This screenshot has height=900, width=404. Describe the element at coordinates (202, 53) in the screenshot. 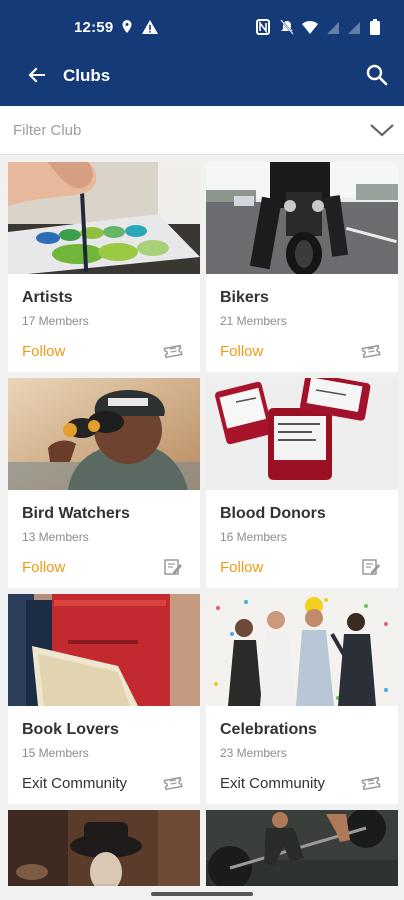

I see `app-bar: 12:59 Clubs` at that location.